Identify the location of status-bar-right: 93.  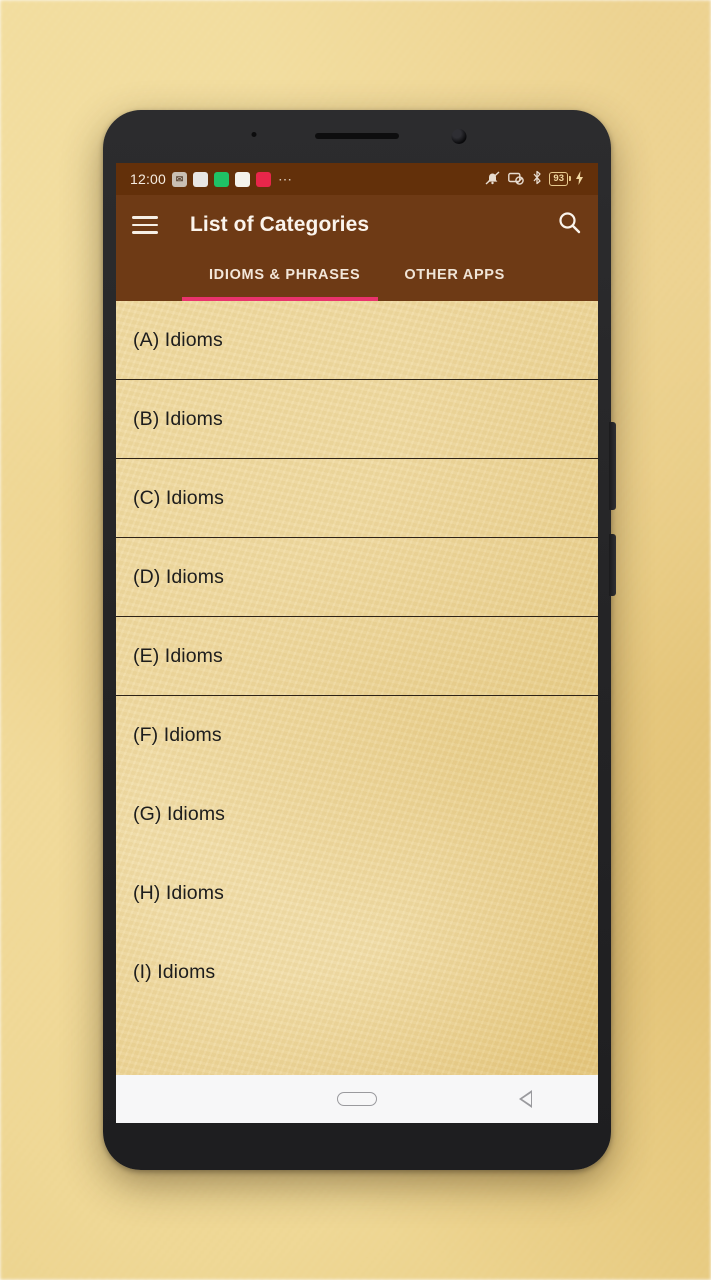
(534, 179).